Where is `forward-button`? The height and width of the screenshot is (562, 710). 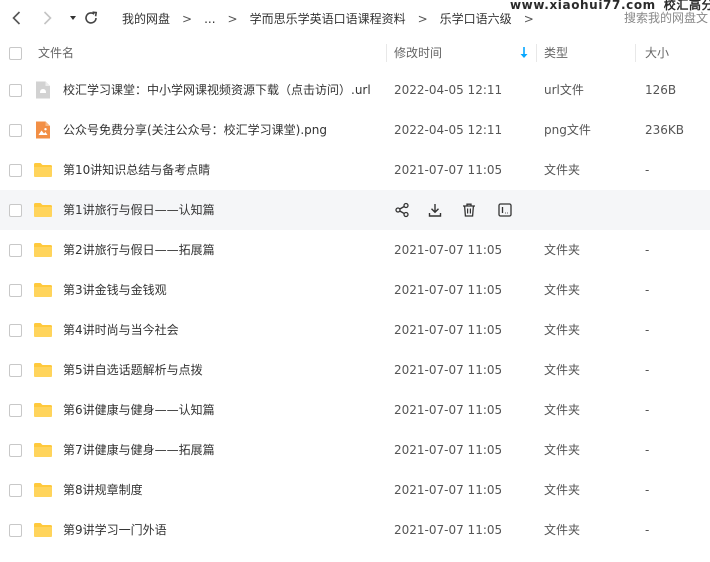 forward-button is located at coordinates (47, 18).